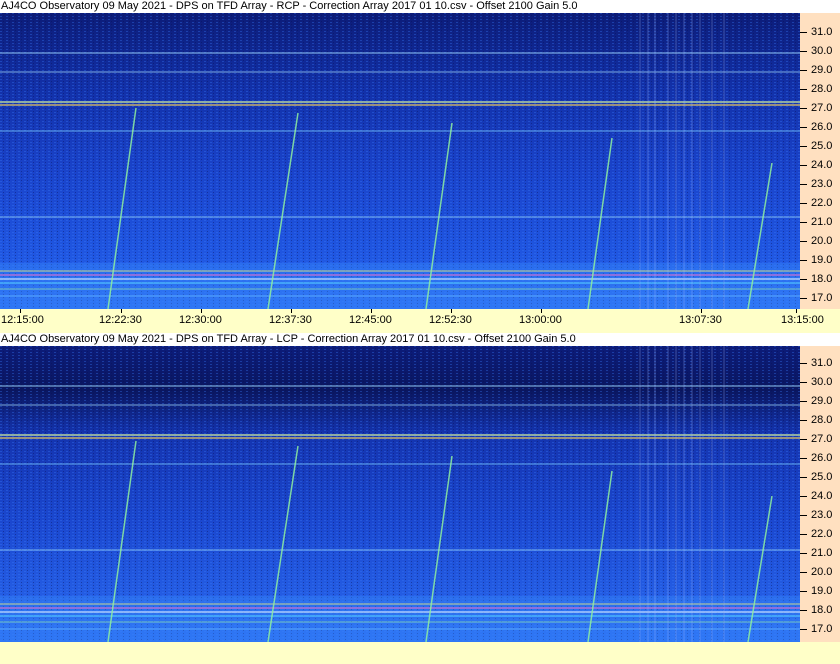 The height and width of the screenshot is (664, 840). Describe the element at coordinates (200, 320) in the screenshot. I see `time-label: 12:30:00` at that location.